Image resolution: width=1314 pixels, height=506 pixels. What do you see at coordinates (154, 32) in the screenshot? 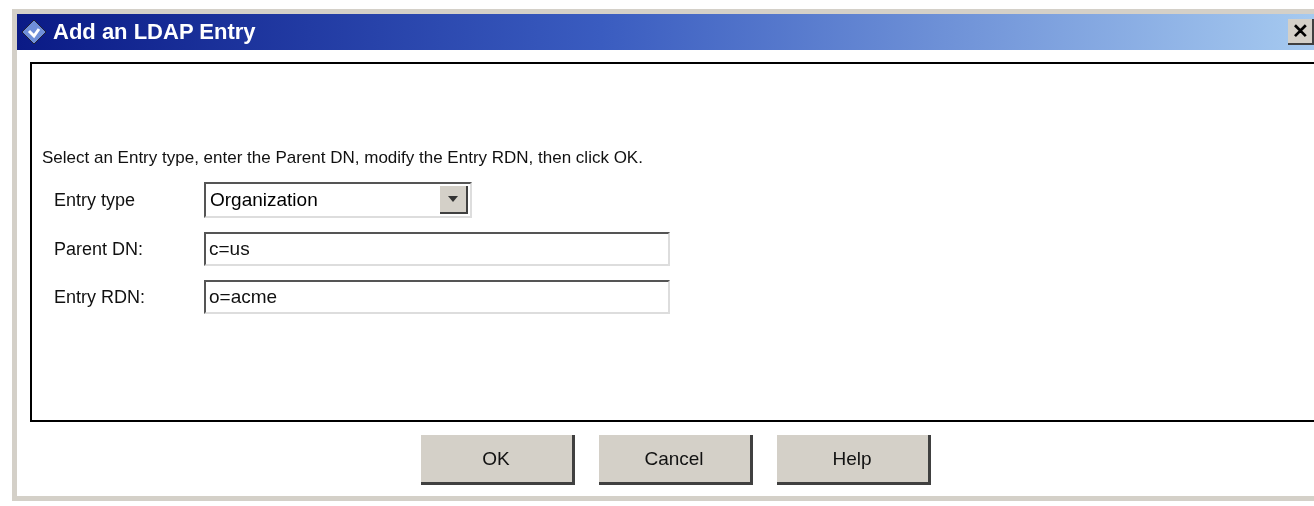
I see `window-title: Add an LDAP Entry` at bounding box center [154, 32].